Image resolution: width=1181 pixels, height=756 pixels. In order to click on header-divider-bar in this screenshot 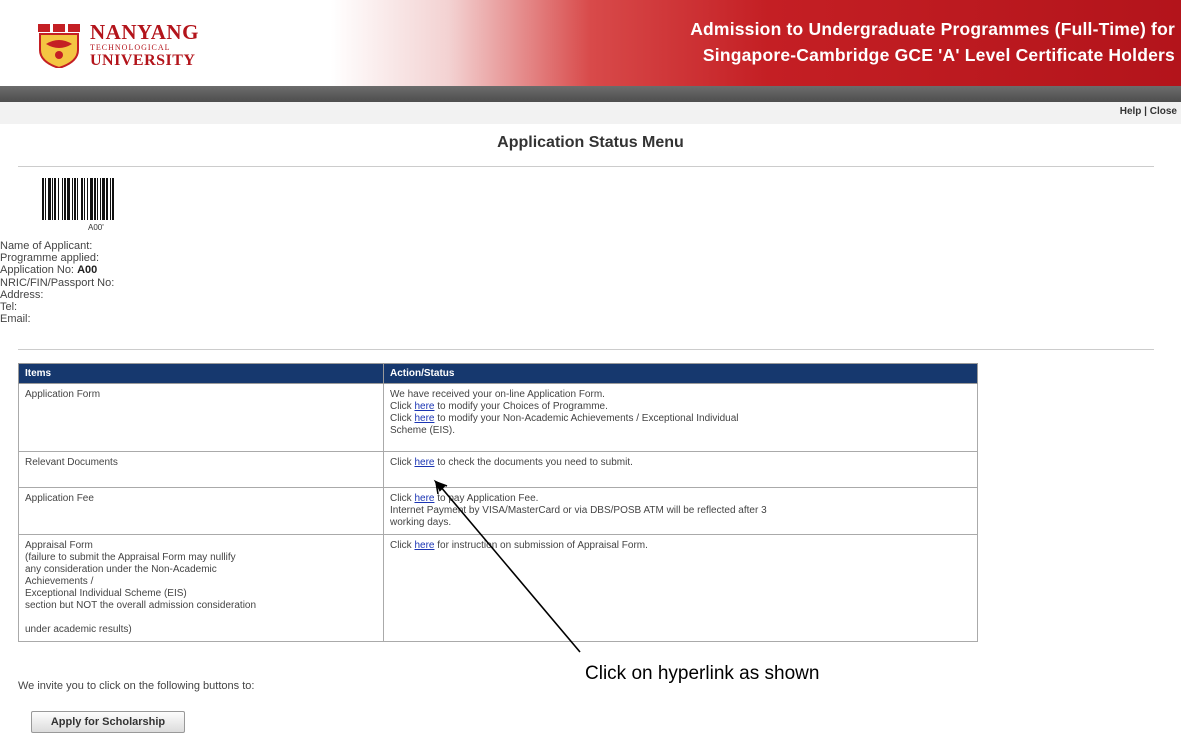, I will do `click(590, 94)`.